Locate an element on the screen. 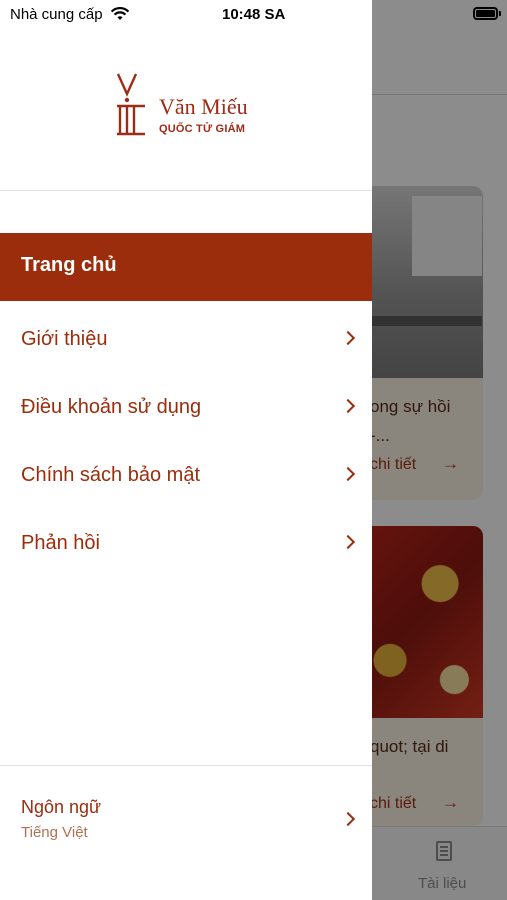 The image size is (507, 900). menu-item-label: Chính sách bảo mật is located at coordinates (110, 475).